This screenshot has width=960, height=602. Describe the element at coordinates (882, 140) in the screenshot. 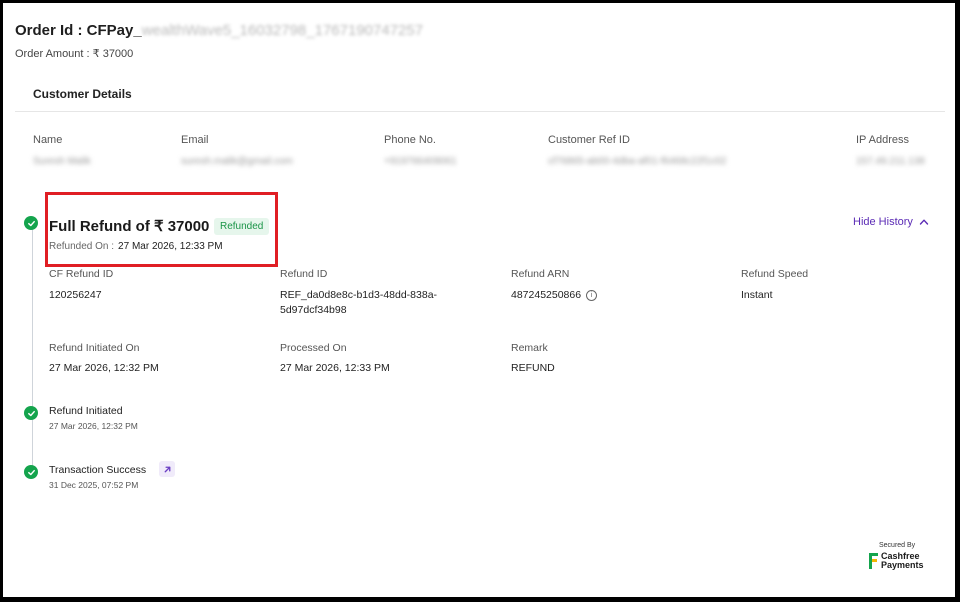

I see `ip-address-label: IP Address` at that location.